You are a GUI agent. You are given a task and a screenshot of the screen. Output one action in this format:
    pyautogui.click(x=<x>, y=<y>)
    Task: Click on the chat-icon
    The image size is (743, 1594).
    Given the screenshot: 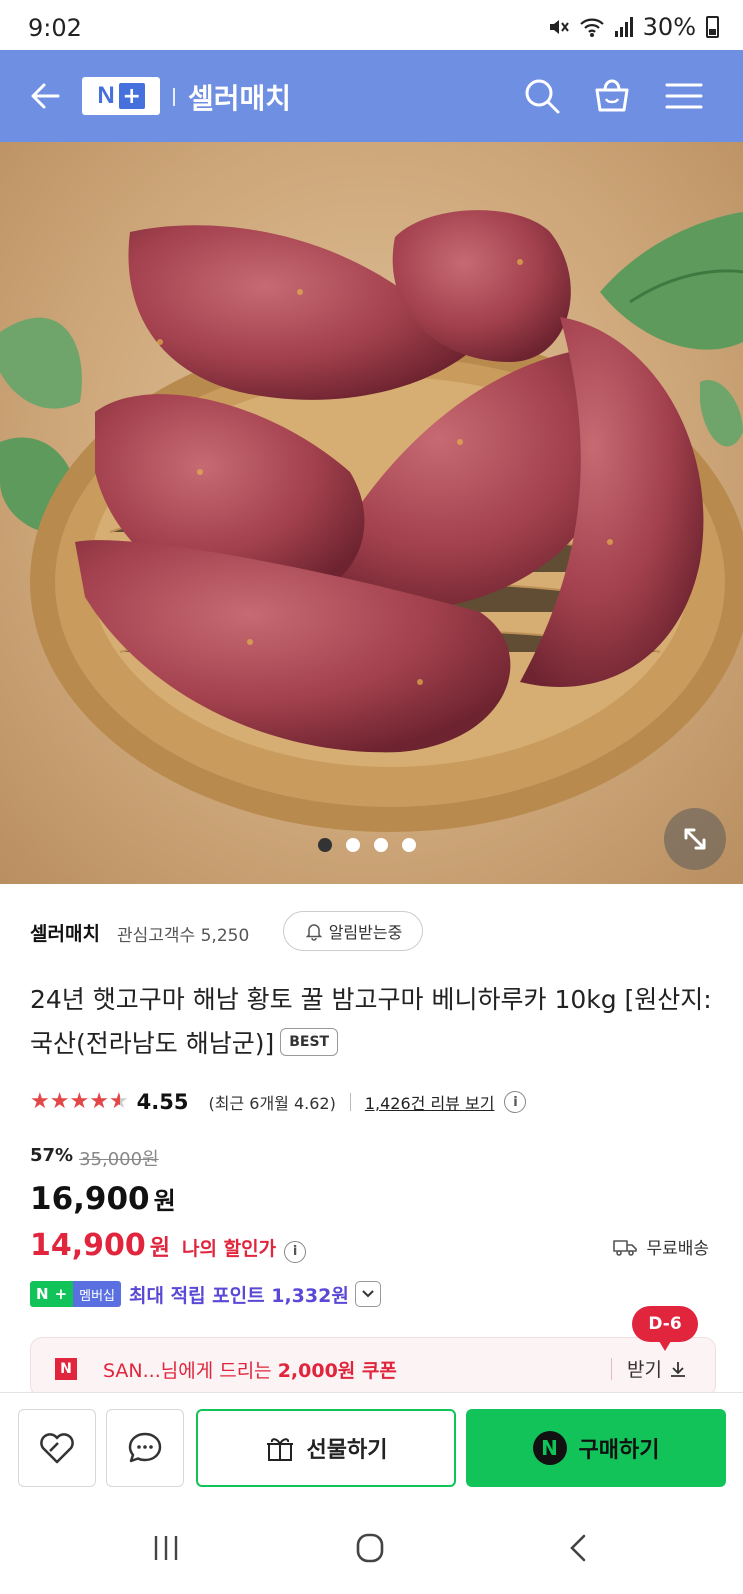 What is the action you would take?
    pyautogui.click(x=145, y=1447)
    